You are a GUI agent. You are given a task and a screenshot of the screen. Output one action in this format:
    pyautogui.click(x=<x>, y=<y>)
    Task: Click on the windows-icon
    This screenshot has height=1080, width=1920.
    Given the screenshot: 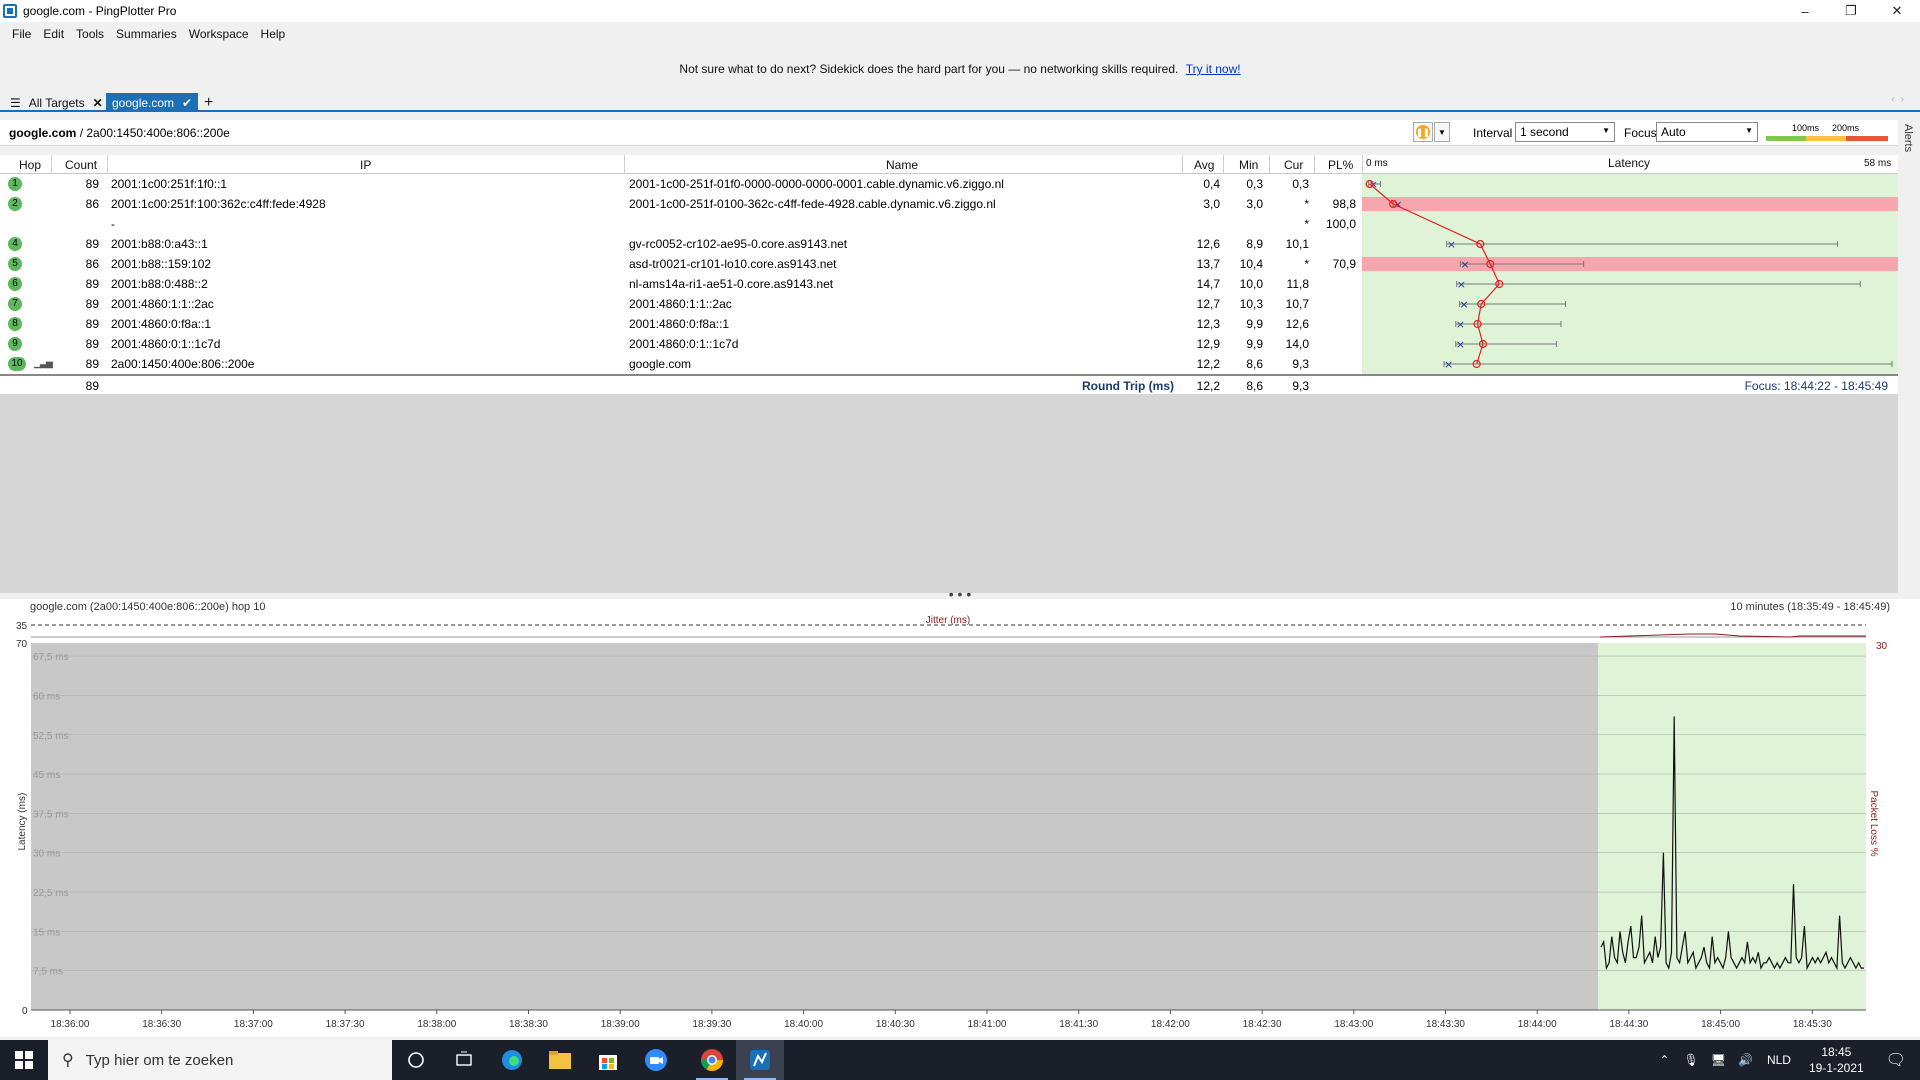 What is the action you would take?
    pyautogui.click(x=24, y=1060)
    